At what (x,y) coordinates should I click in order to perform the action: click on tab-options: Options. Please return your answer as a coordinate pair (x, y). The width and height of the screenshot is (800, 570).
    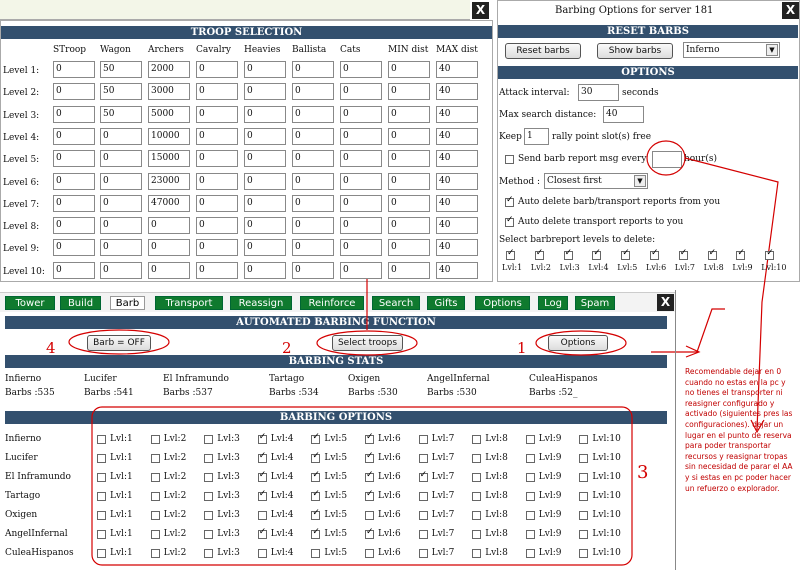
    Looking at the image, I should click on (502, 303).